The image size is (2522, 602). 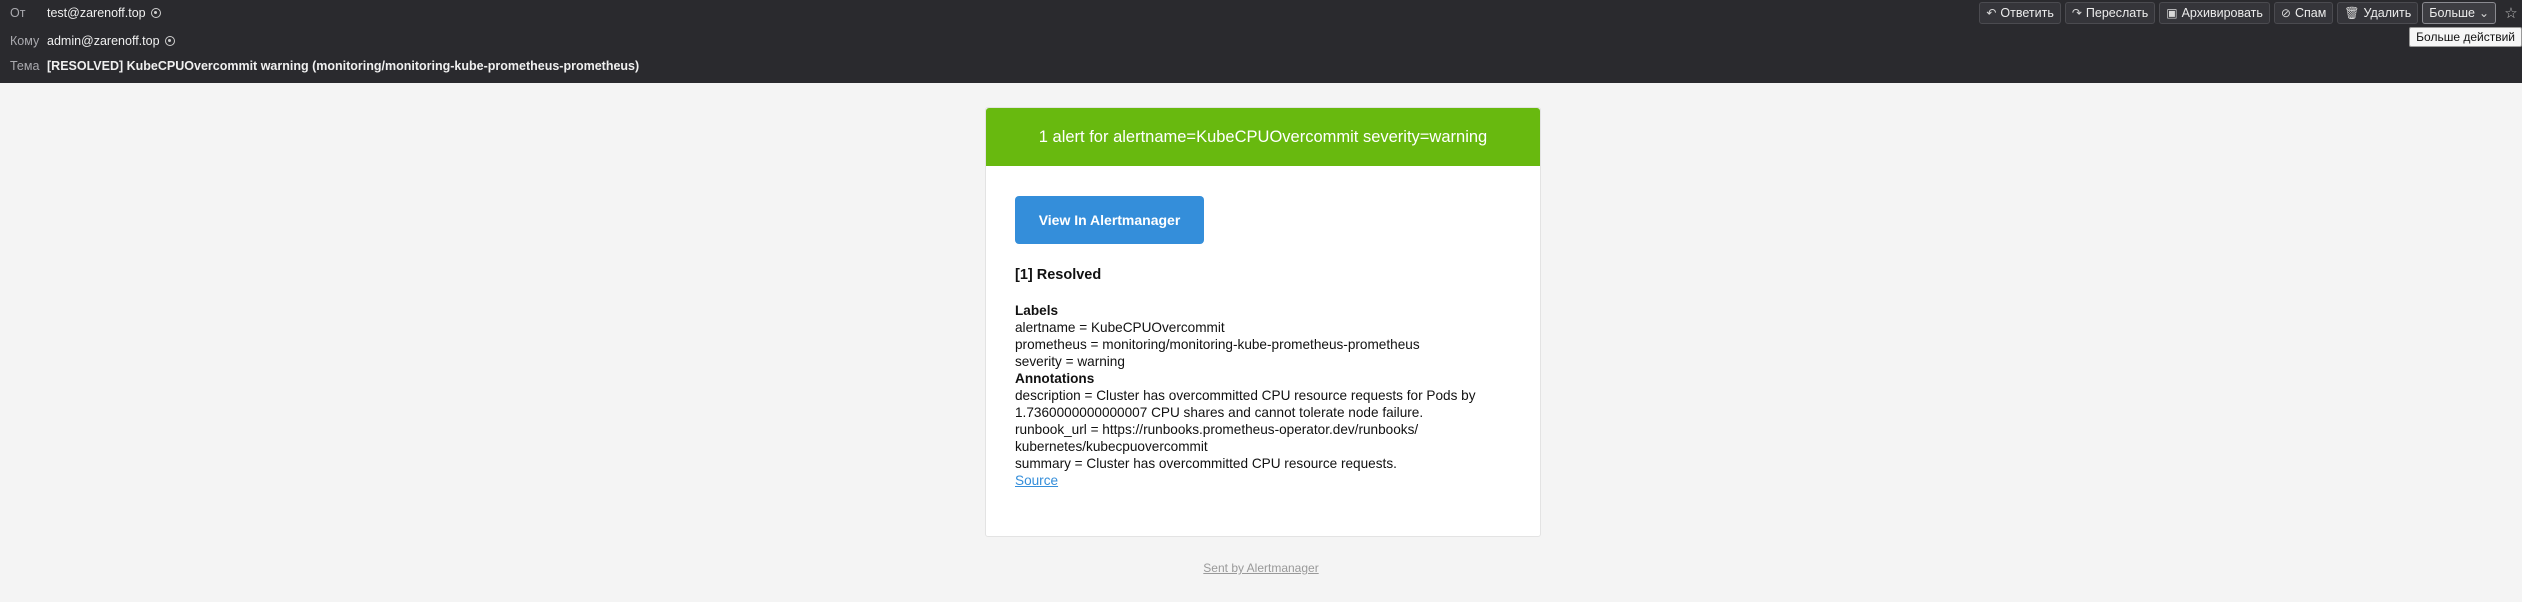 I want to click on spam-button: ⊘ Спам, so click(x=2303, y=13).